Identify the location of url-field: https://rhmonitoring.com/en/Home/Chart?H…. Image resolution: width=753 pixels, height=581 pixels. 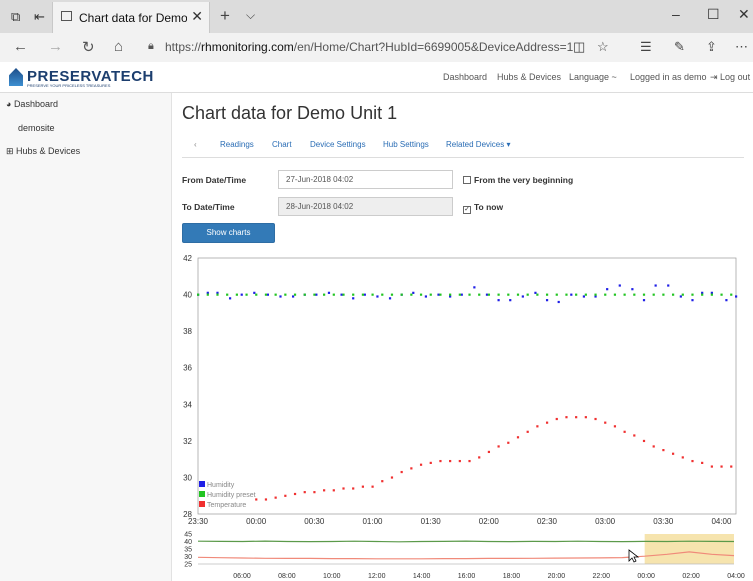
(369, 47).